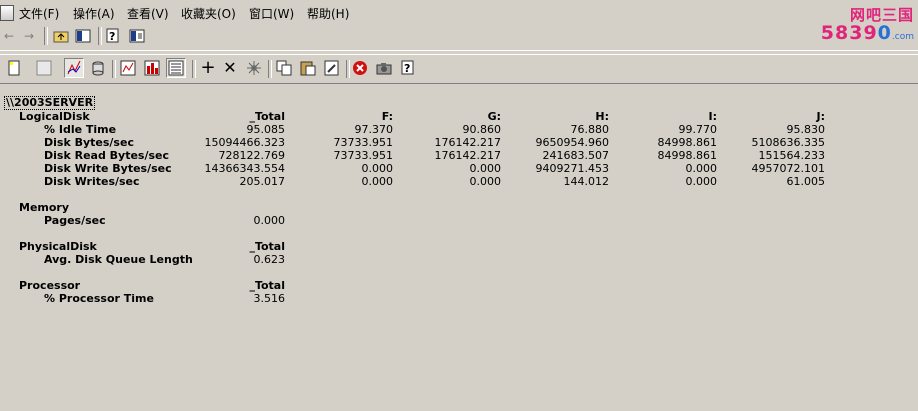 The image size is (918, 411). Describe the element at coordinates (459, 298) in the screenshot. I see `counter-row: % Processor Time 3.516` at that location.